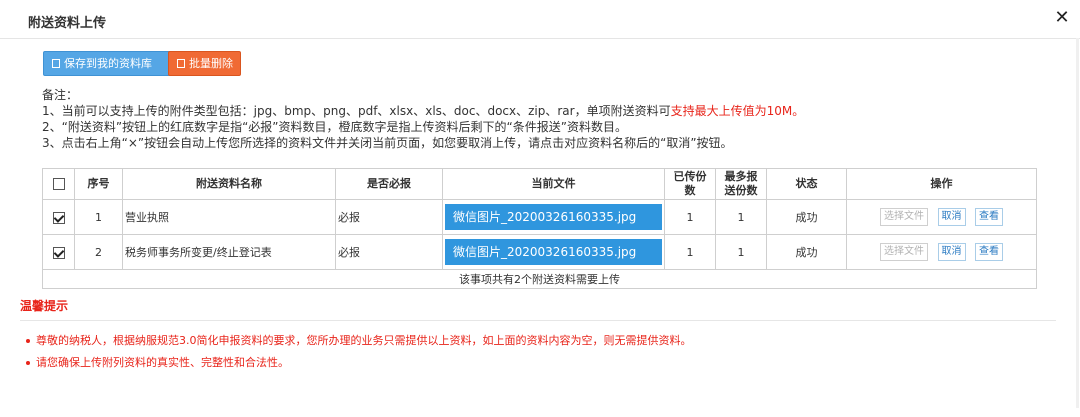  I want to click on select-all-checkbox, so click(58, 184).